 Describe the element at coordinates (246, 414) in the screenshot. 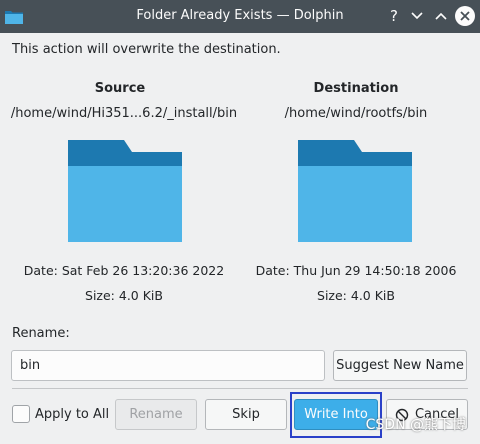

I see `skip-button: Skip` at that location.